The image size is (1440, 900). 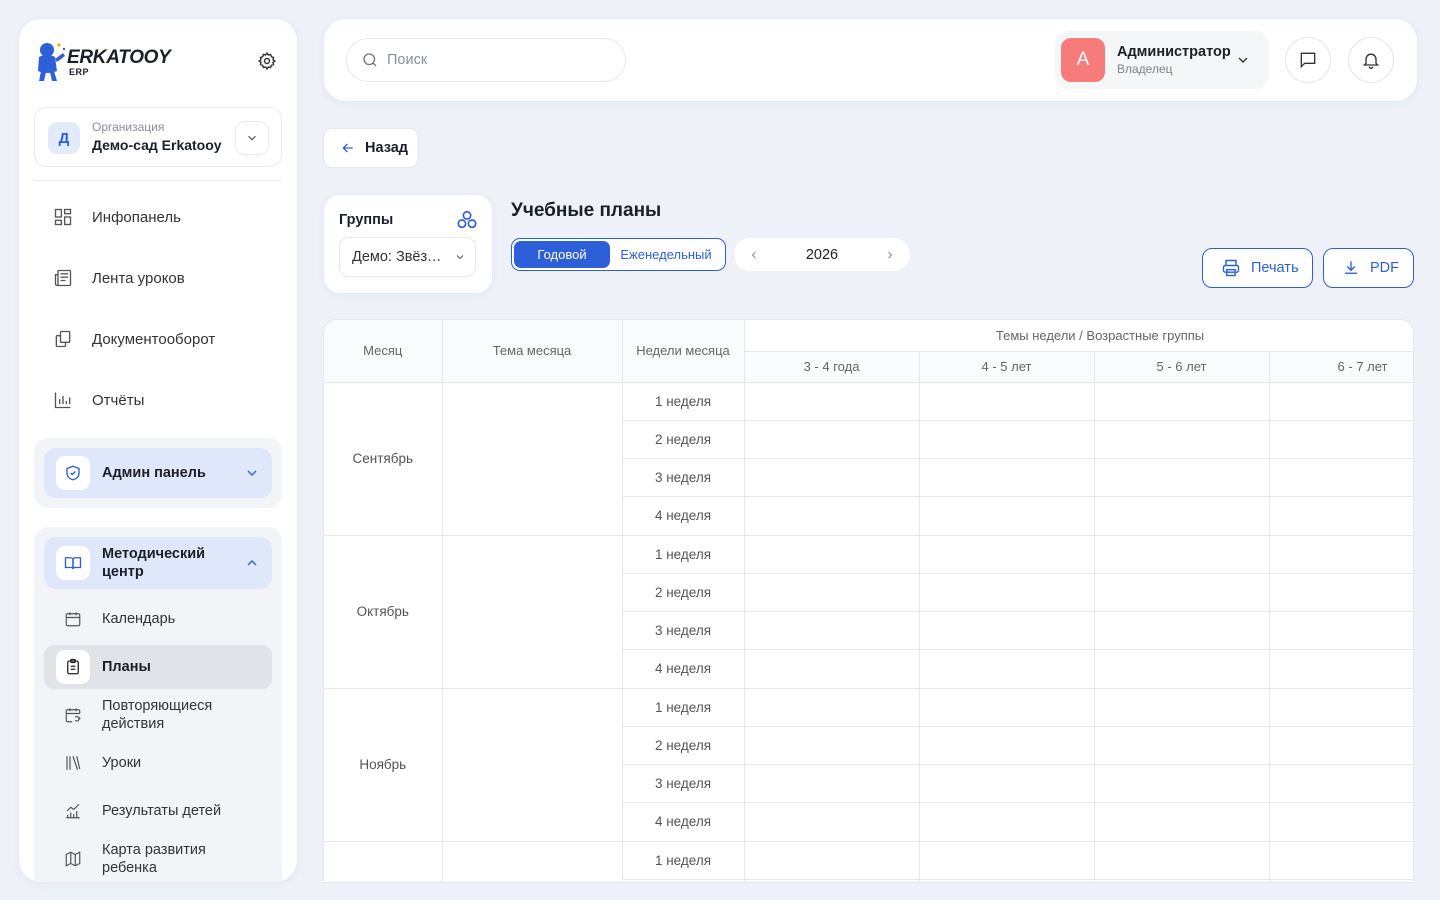 I want to click on sidebar-item-label: Планы, so click(x=126, y=667).